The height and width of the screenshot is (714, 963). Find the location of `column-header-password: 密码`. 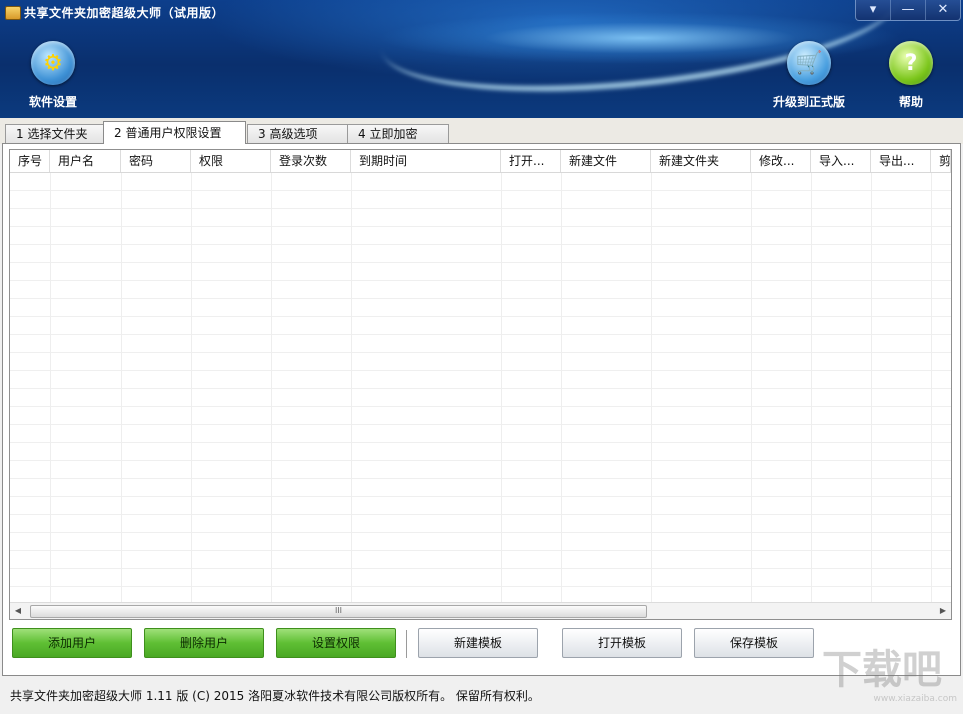

column-header-password: 密码 is located at coordinates (156, 161).